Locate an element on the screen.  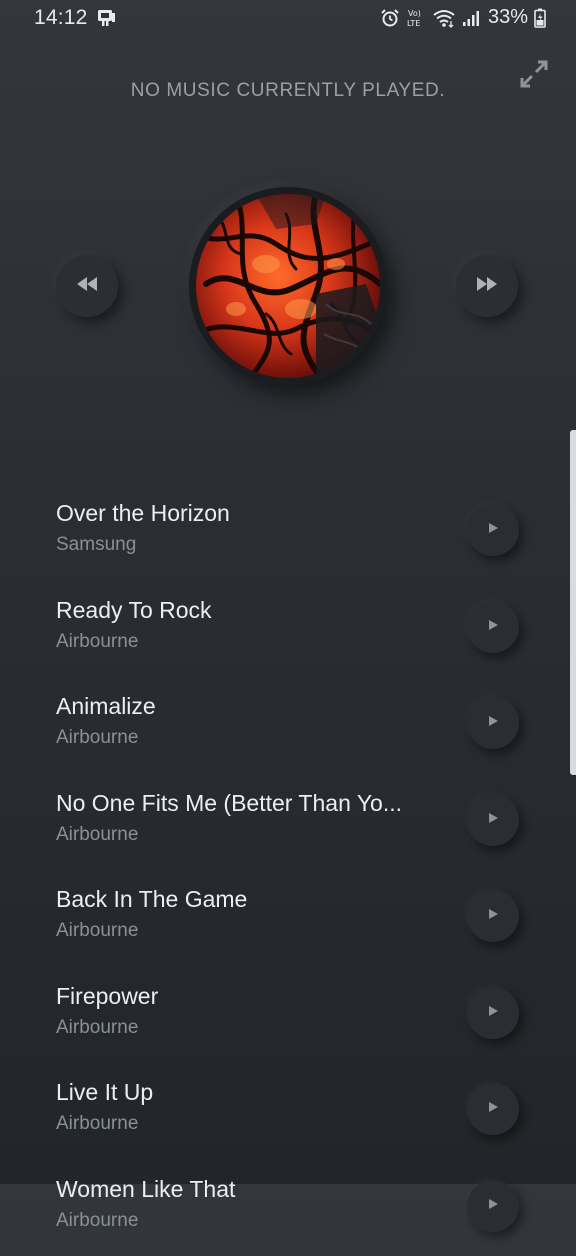
network-type-label: LTE is located at coordinates (413, 23).